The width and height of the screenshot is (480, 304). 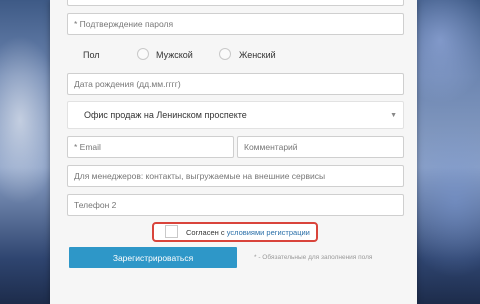 I want to click on agree-text: Согласен с условиями регистрации, so click(x=248, y=232).